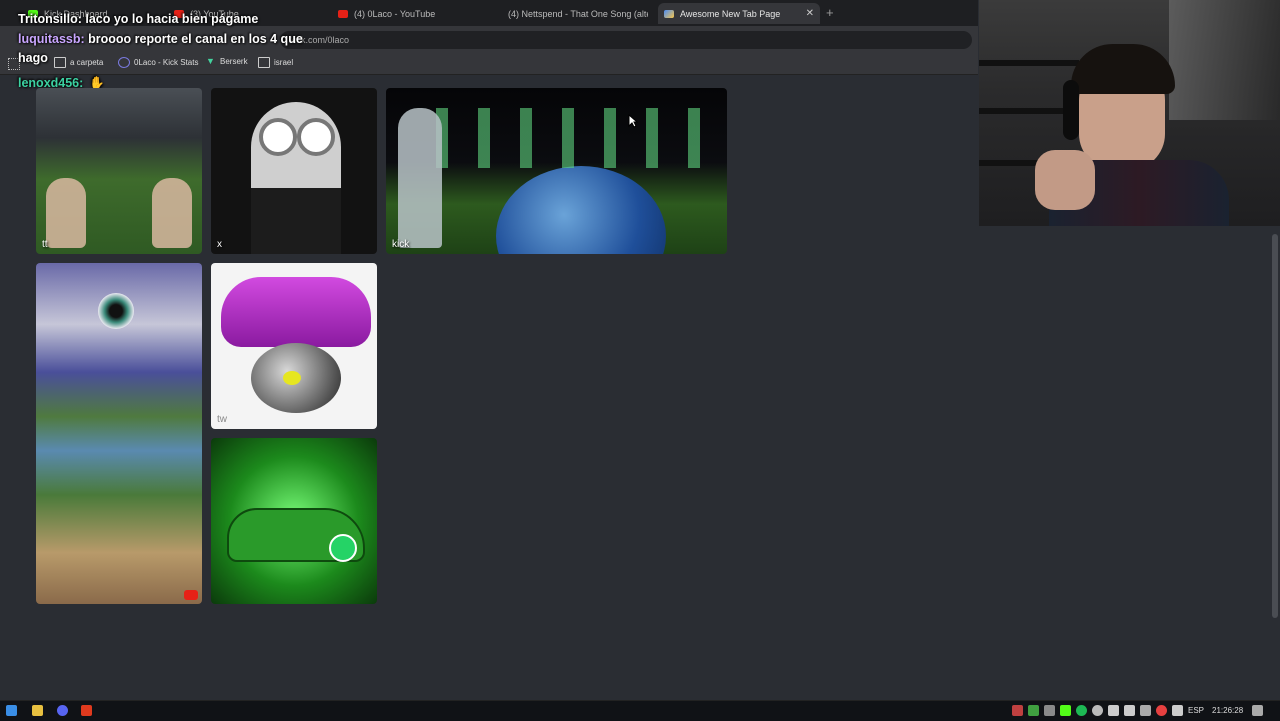 This screenshot has width=1280, height=721. Describe the element at coordinates (1227, 710) in the screenshot. I see `clock: 21:26:28` at that location.